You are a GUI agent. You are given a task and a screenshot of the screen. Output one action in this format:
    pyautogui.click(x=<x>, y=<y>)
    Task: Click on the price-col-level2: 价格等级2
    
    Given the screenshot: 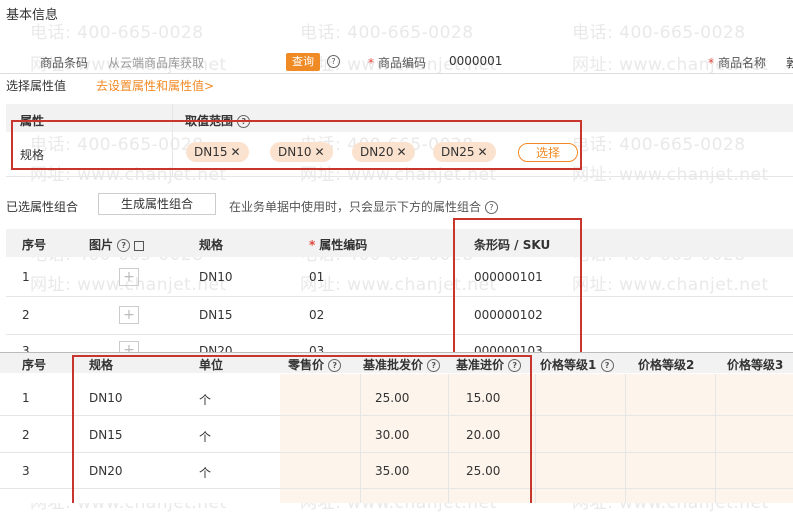 What is the action you would take?
    pyautogui.click(x=666, y=365)
    